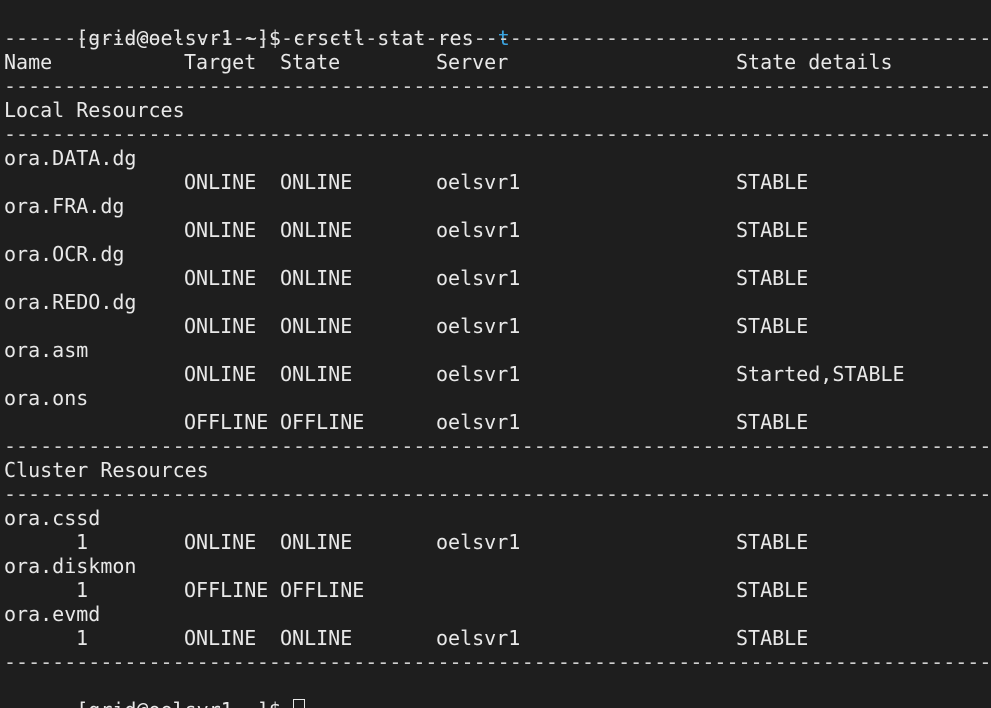 The width and height of the screenshot is (991, 708). I want to click on resource-name: ora.asm, so click(46, 350).